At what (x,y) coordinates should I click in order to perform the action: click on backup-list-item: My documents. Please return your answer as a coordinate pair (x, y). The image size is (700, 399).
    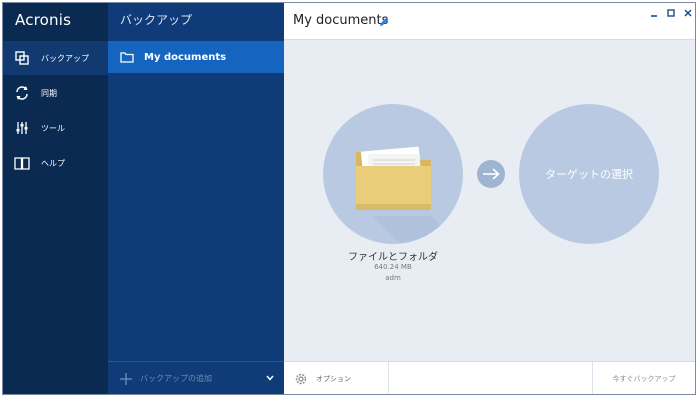
    Looking at the image, I should click on (196, 57).